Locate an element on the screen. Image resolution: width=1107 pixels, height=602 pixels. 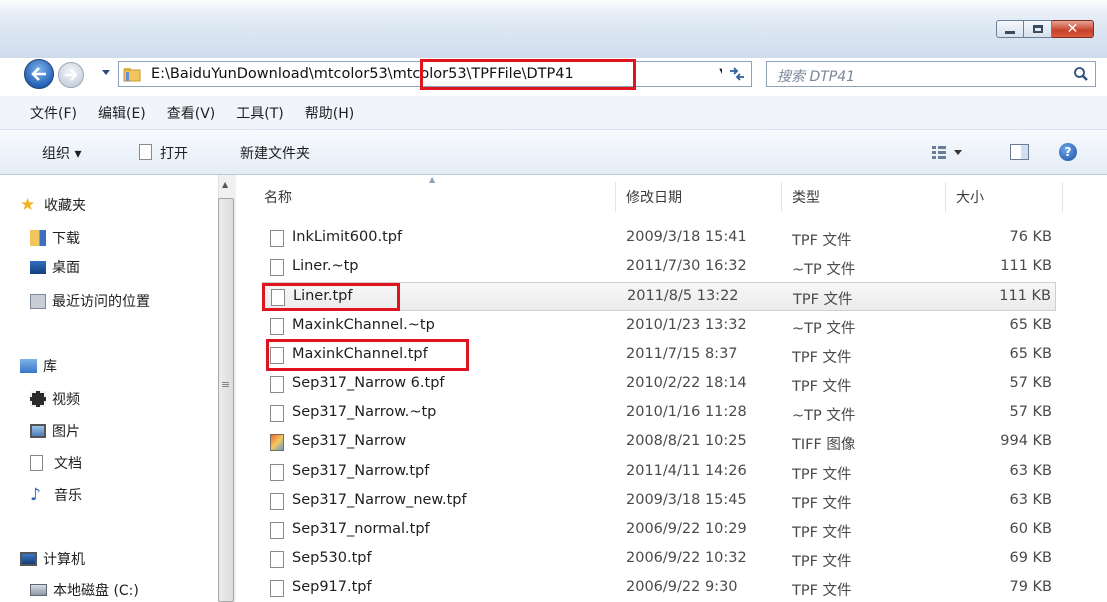
file-date: 2009/3/18 15:41 is located at coordinates (686, 237).